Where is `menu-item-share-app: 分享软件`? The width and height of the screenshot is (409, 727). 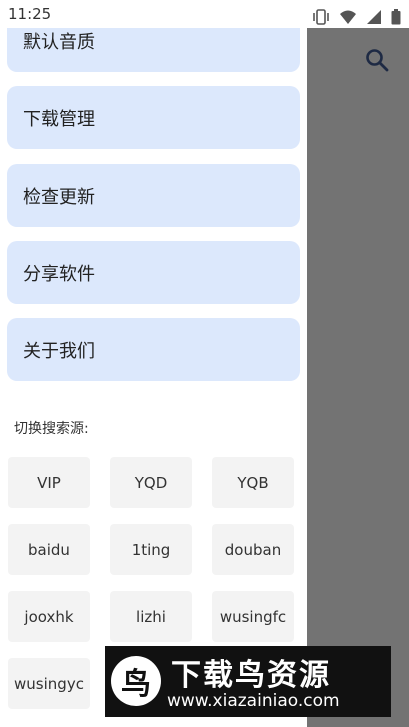 menu-item-share-app: 分享软件 is located at coordinates (153, 272).